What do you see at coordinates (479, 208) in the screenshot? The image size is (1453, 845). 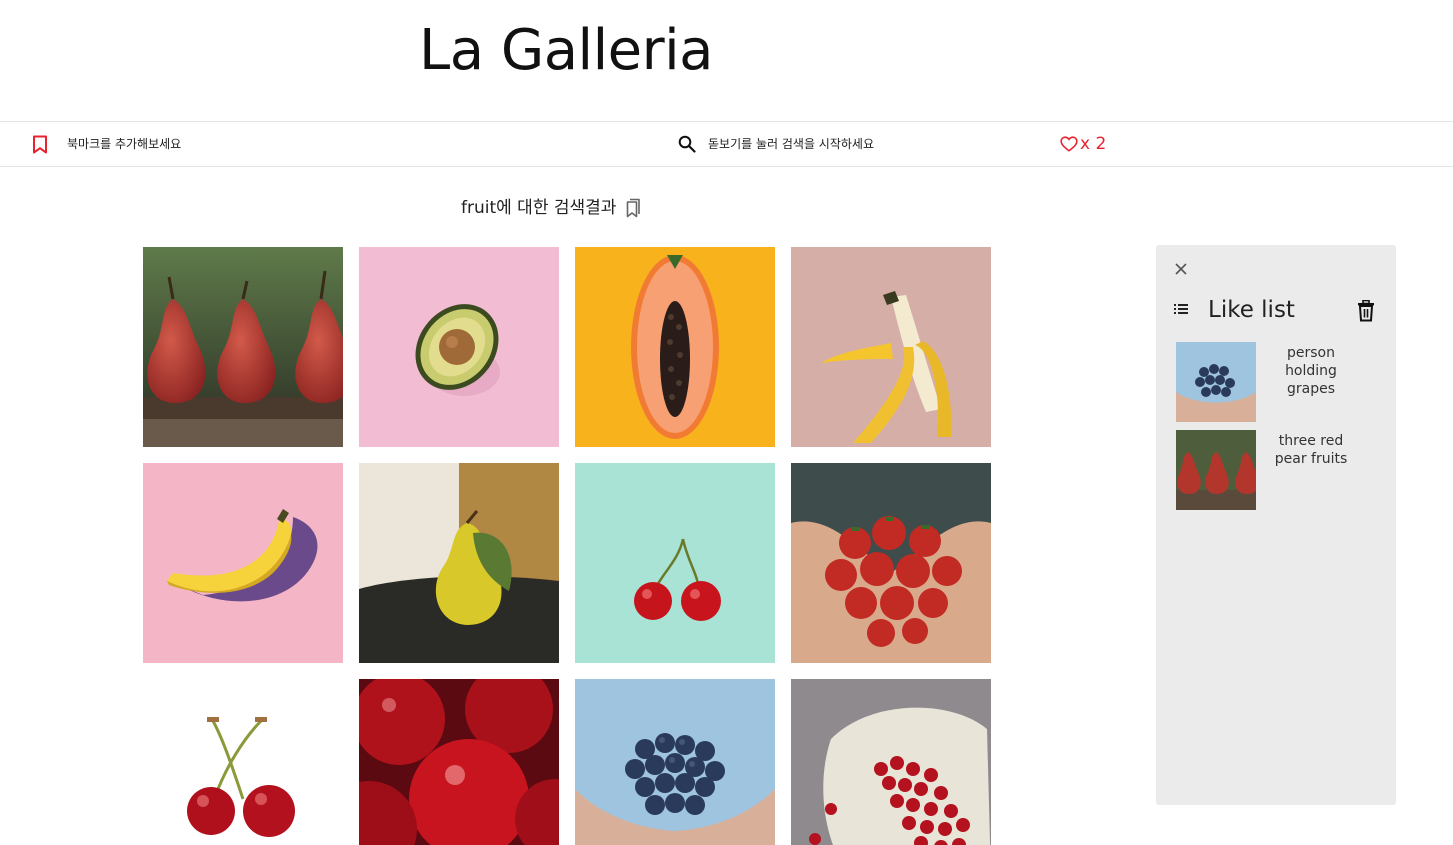 I see `search-query: fruit` at bounding box center [479, 208].